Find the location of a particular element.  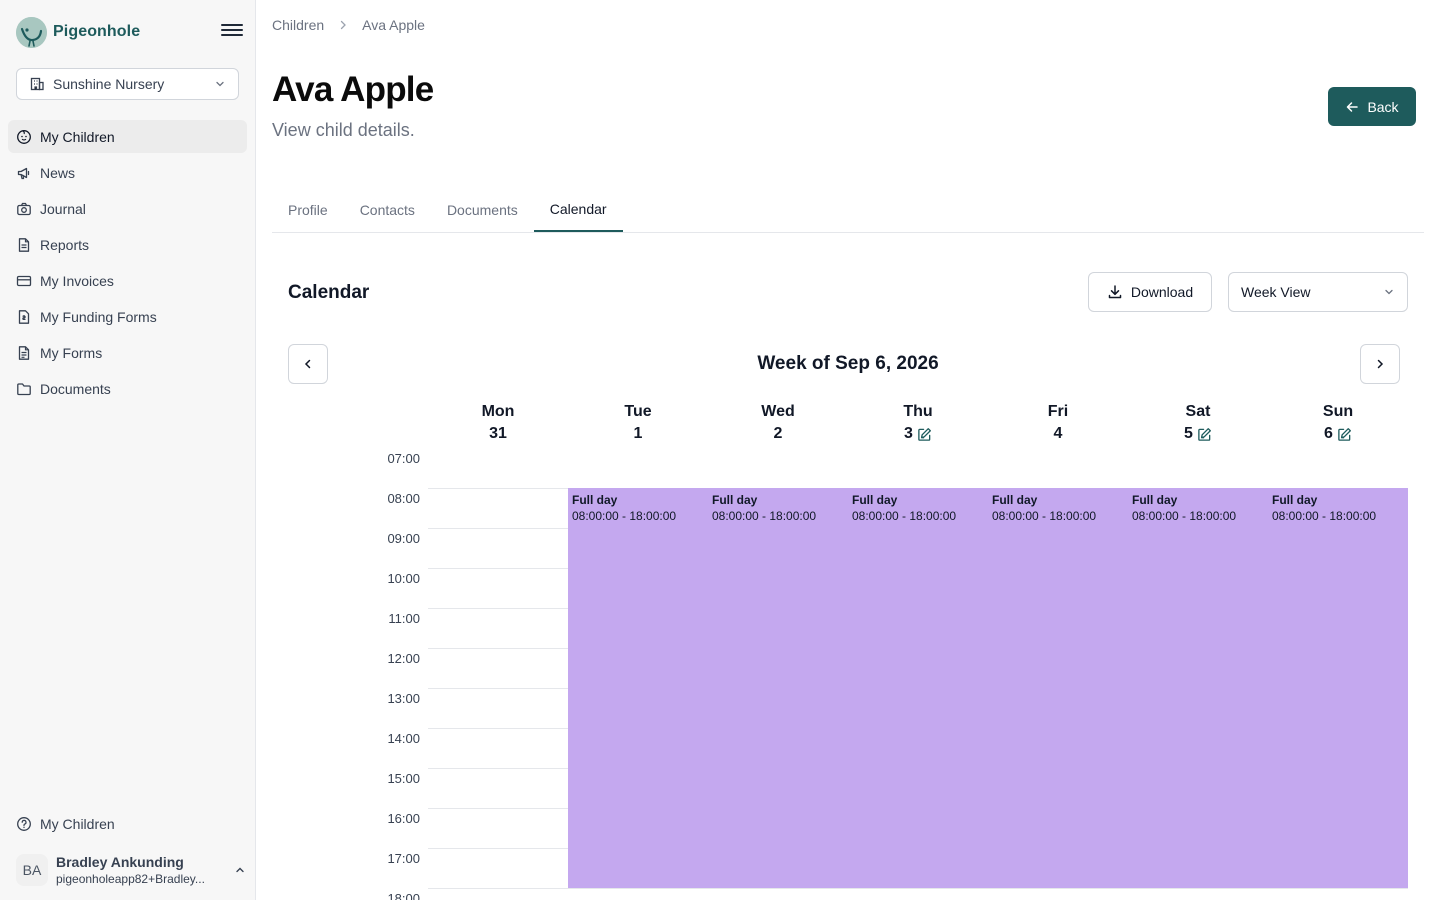

pigeonhole-logo-icon is located at coordinates (31, 32).